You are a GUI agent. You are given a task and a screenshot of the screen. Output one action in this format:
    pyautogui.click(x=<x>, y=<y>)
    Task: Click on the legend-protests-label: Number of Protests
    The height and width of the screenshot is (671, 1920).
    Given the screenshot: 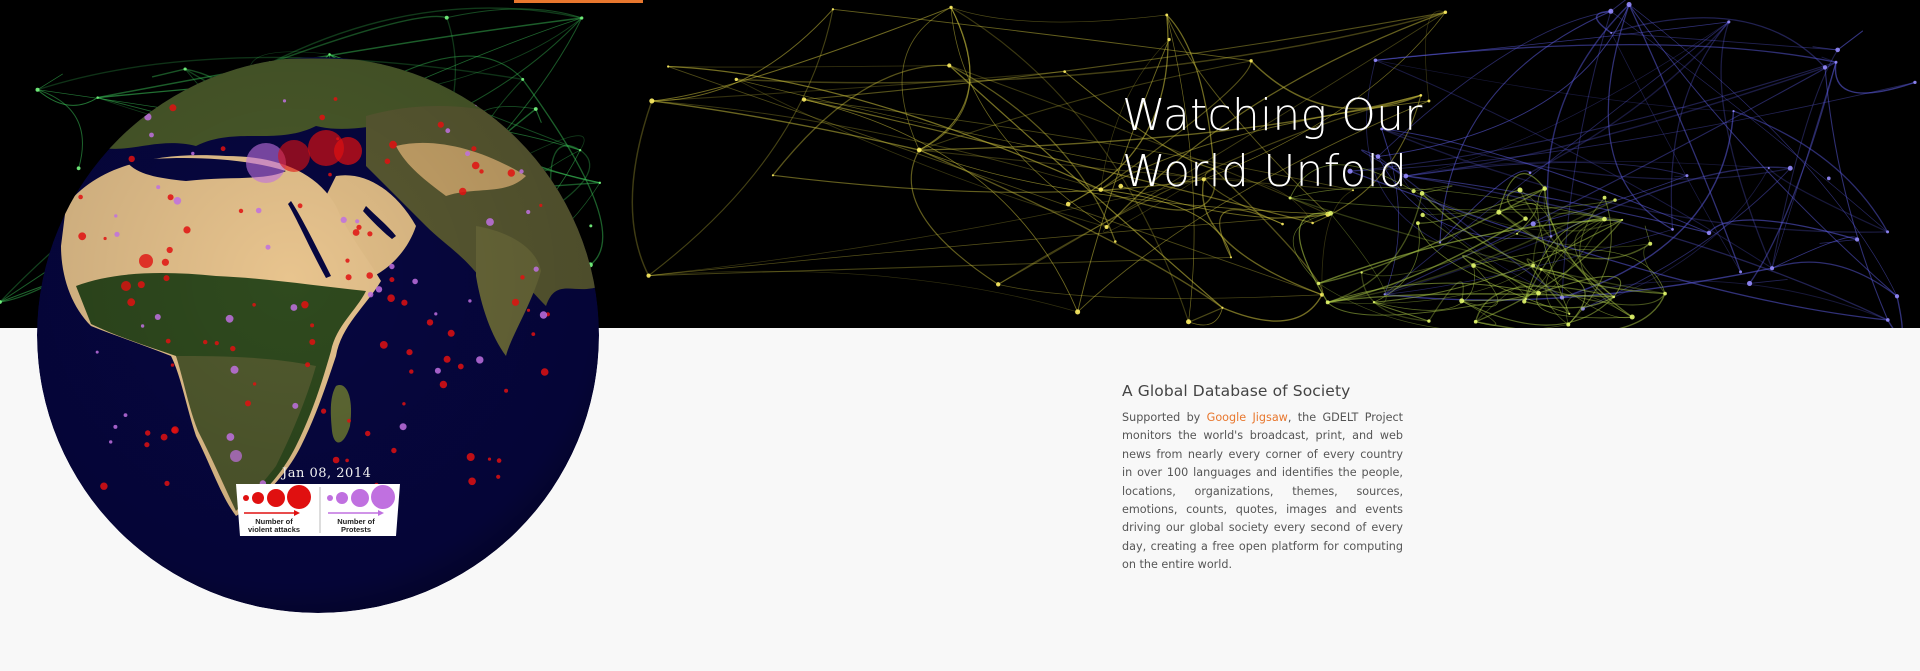 What is the action you would take?
    pyautogui.click(x=356, y=525)
    